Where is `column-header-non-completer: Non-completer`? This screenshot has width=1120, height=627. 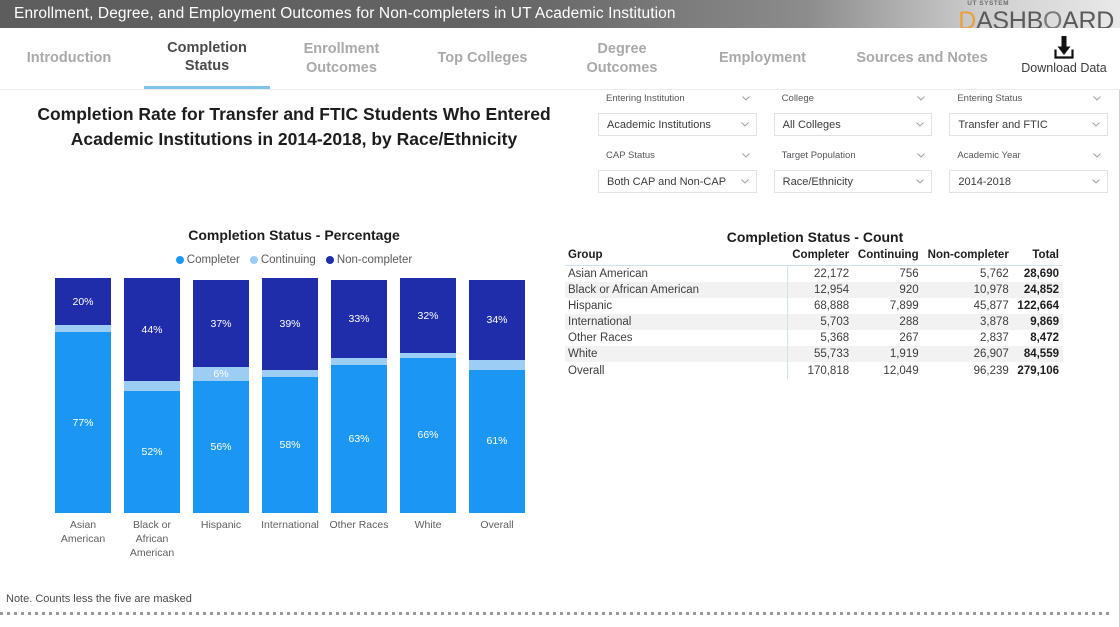 column-header-non-completer: Non-completer is located at coordinates (968, 257).